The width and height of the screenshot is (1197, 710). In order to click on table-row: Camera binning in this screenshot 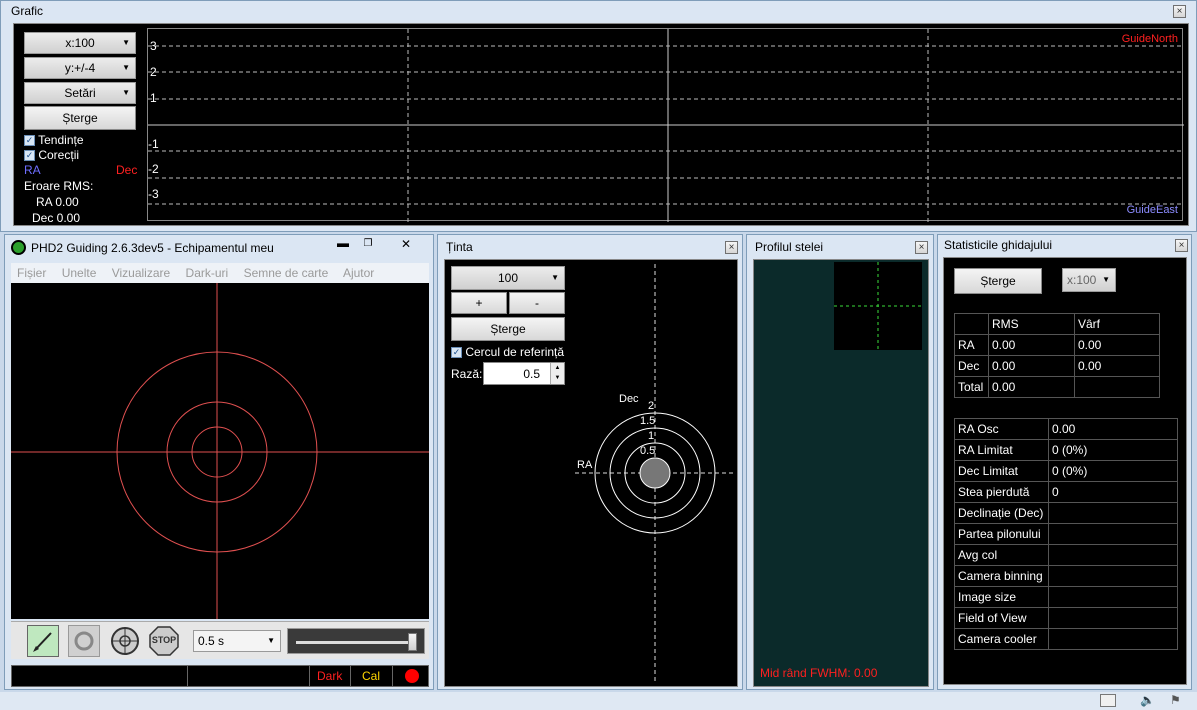, I will do `click(1066, 576)`.